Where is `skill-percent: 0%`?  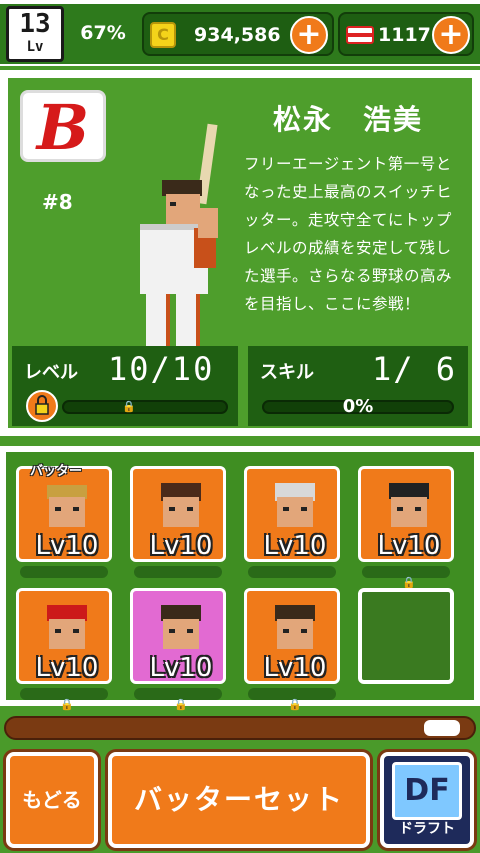
skill-percent: 0% is located at coordinates (358, 406).